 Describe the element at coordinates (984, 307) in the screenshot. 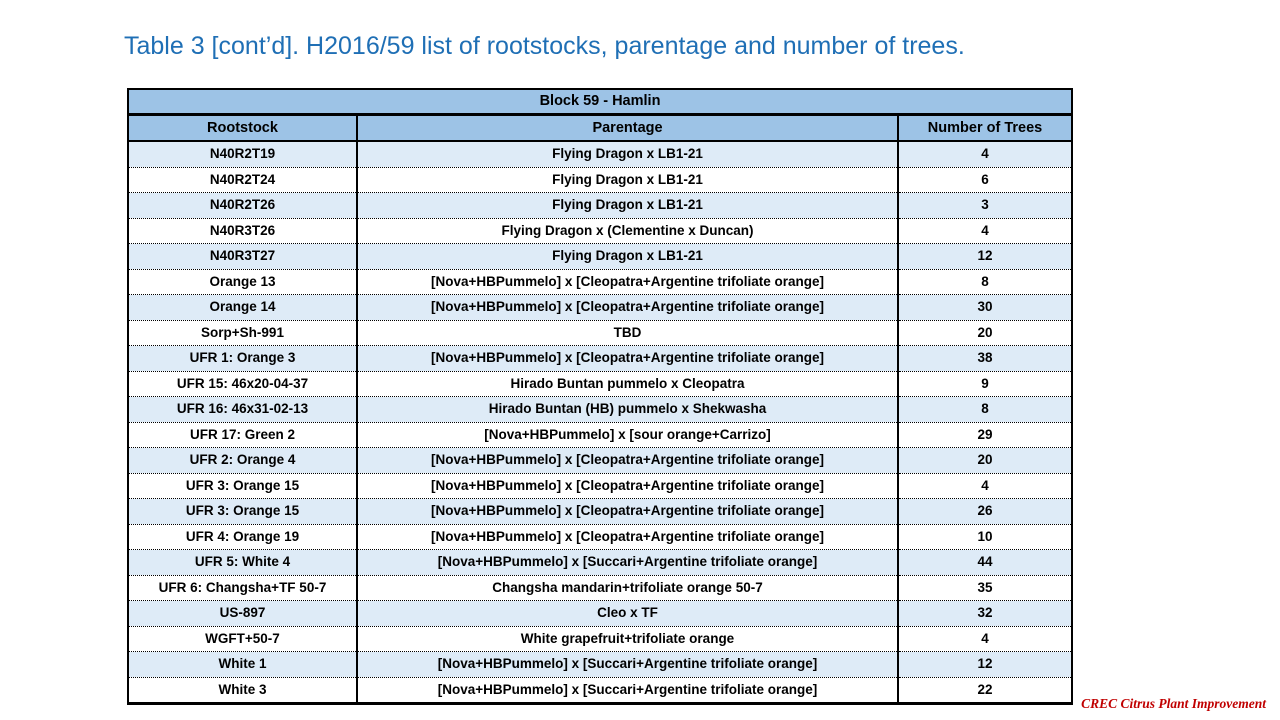

I see `cell-number-of-trees: 30` at that location.